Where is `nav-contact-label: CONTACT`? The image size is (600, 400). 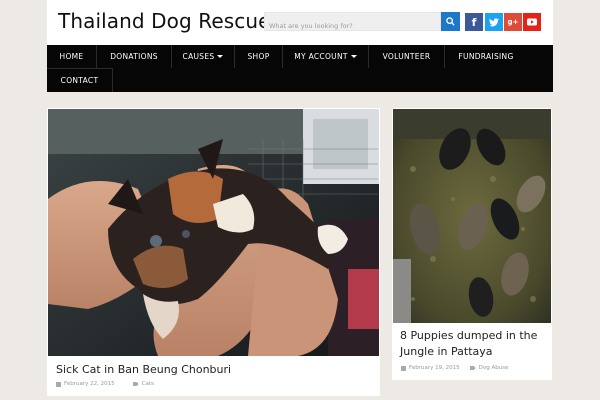 nav-contact-label: CONTACT is located at coordinates (79, 80).